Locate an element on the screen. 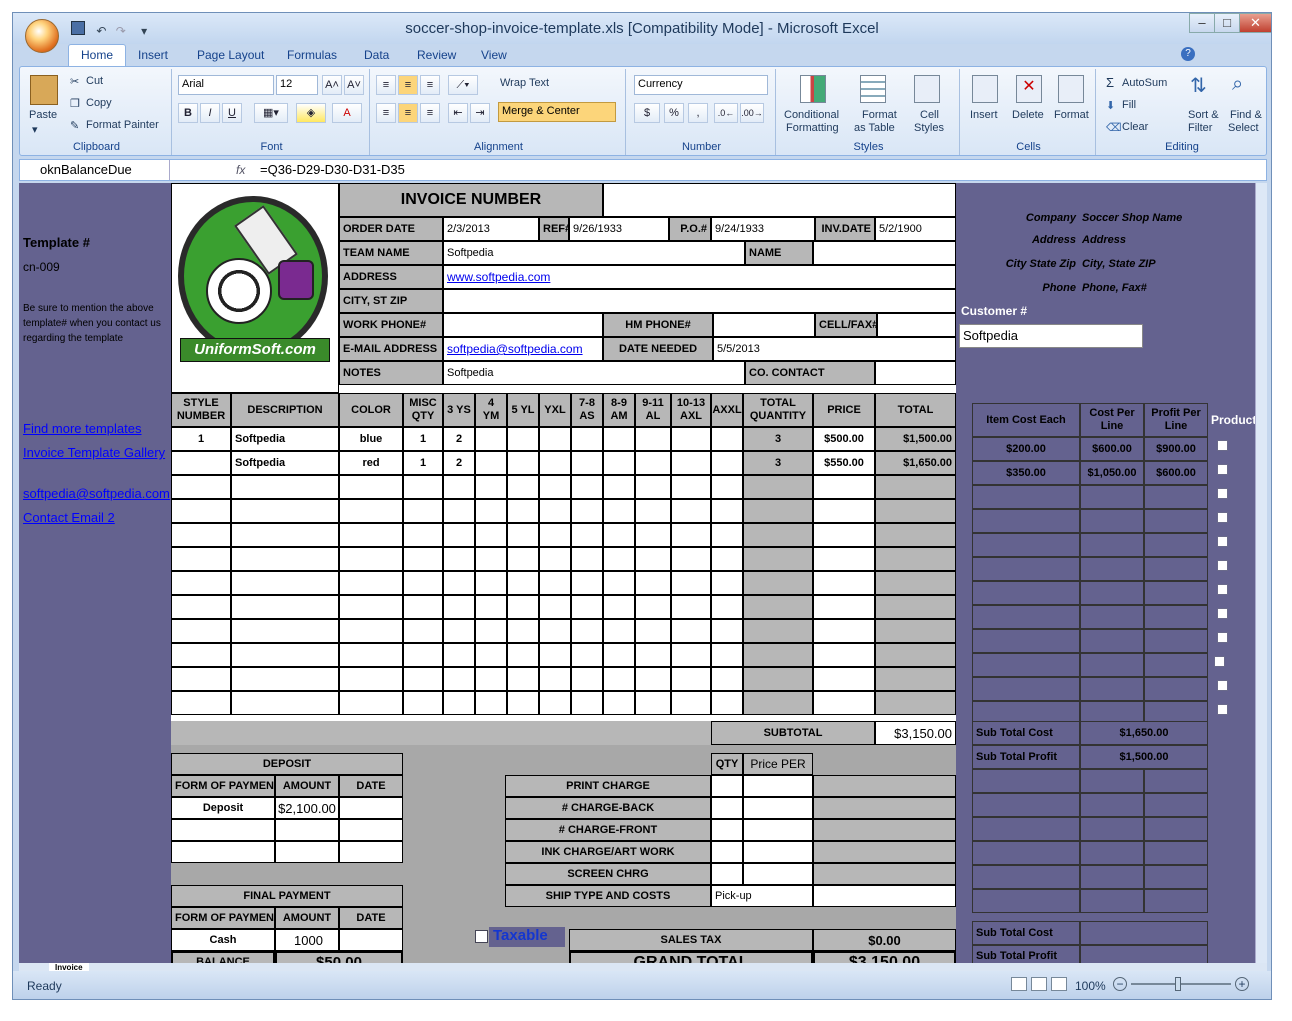  cell-styles-button: Cell is located at coordinates (929, 115).